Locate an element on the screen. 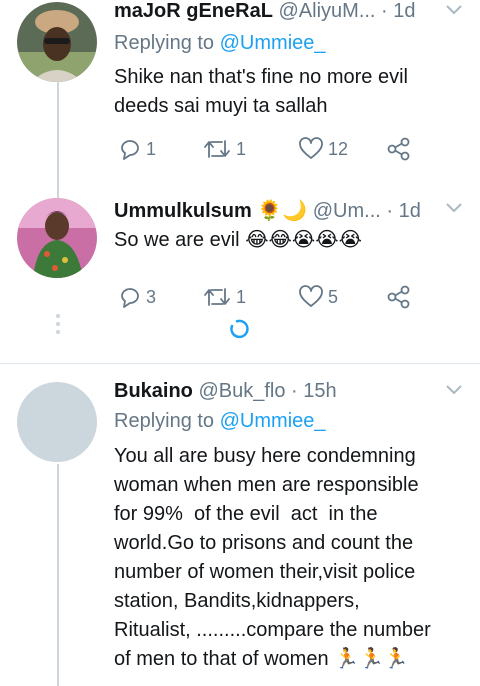  tweet-text-line: You all are busy here condemning is located at coordinates (265, 456).